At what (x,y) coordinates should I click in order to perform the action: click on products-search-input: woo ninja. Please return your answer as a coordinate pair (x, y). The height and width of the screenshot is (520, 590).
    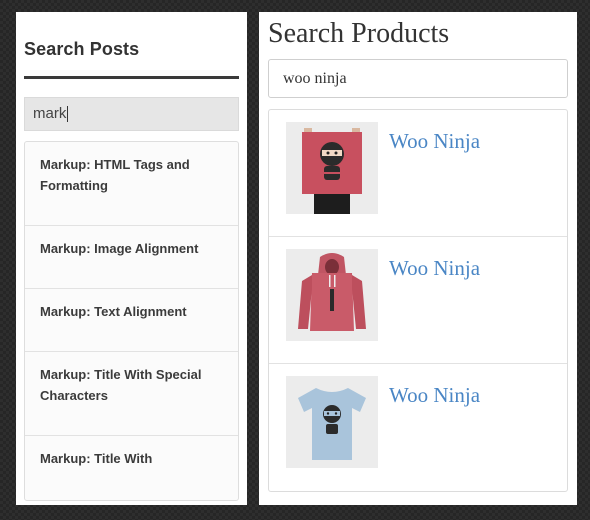
    Looking at the image, I should click on (418, 78).